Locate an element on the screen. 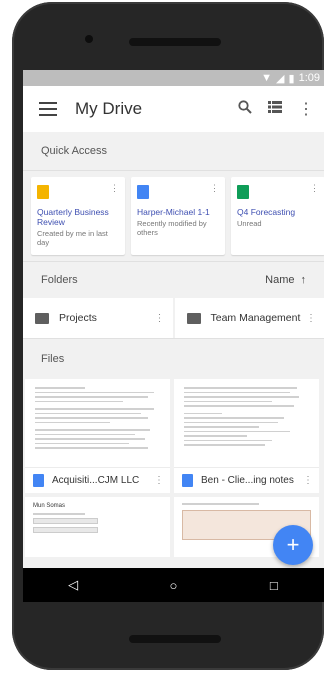 The height and width of the screenshot is (673, 327). shared-folder-icon is located at coordinates (193, 318).